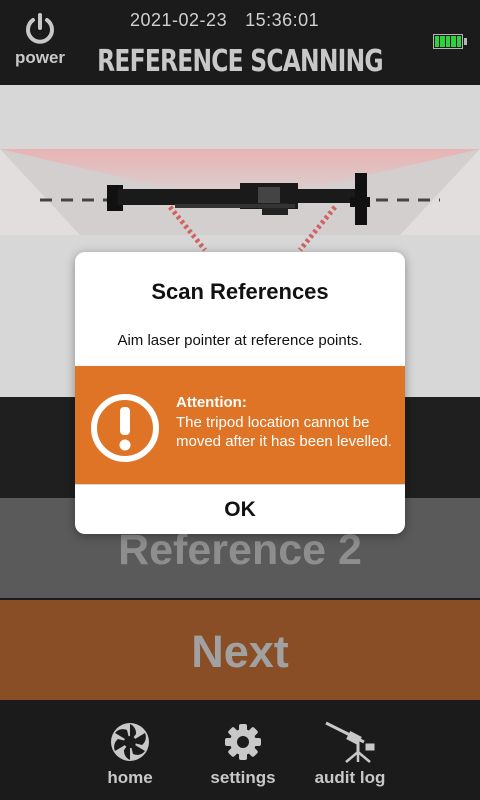 The width and height of the screenshot is (480, 800). Describe the element at coordinates (130, 742) in the screenshot. I see `aperture-icon` at that location.